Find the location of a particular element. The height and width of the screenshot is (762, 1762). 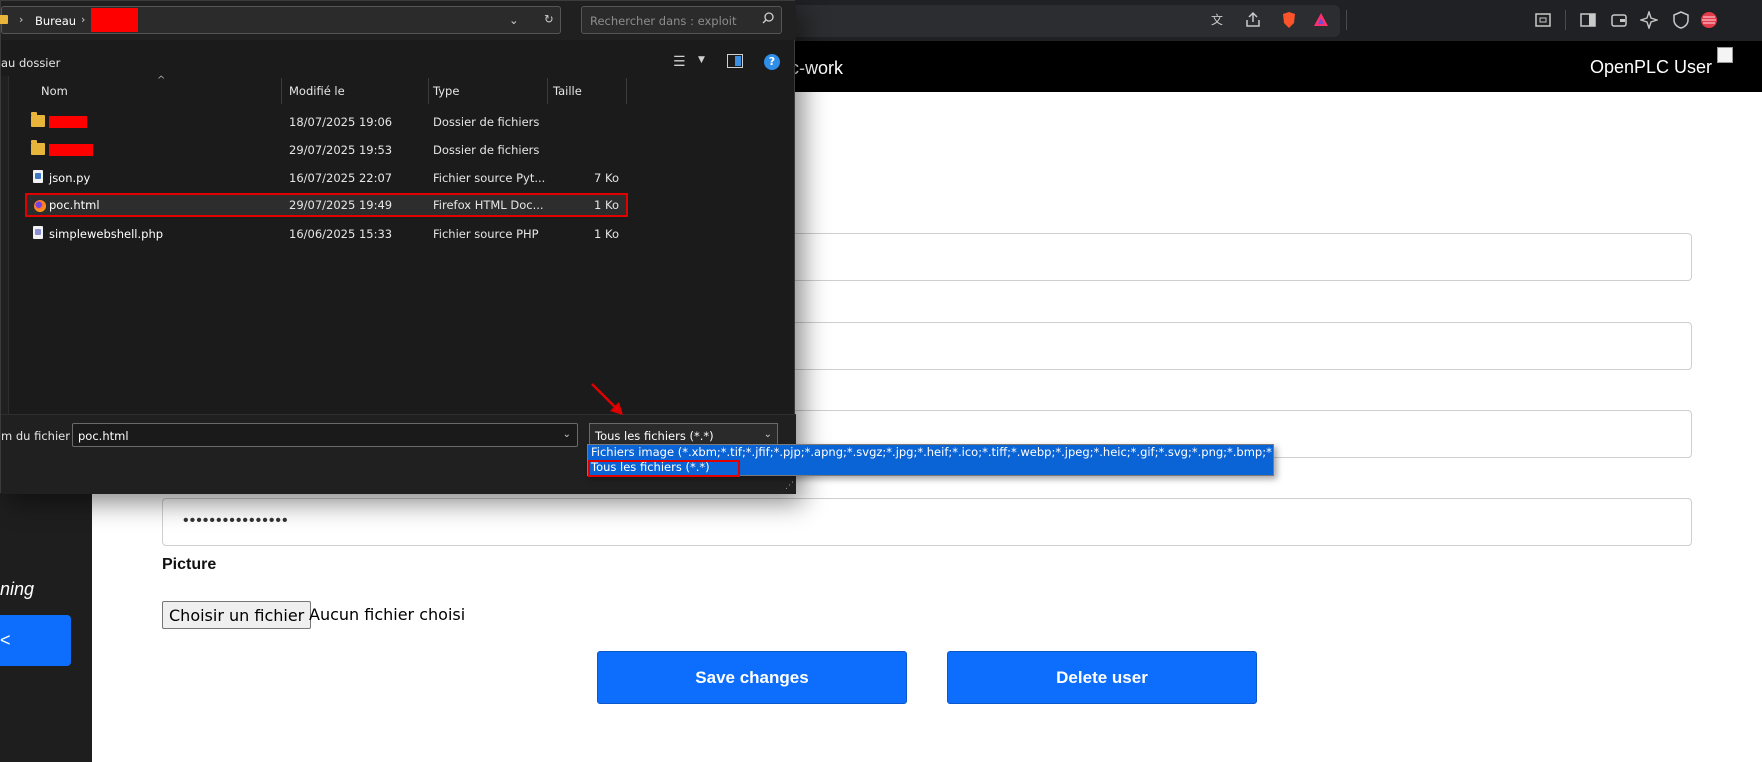

dialog-command-bar: au dossier ☰ ▼ ? is located at coordinates (398, 58).